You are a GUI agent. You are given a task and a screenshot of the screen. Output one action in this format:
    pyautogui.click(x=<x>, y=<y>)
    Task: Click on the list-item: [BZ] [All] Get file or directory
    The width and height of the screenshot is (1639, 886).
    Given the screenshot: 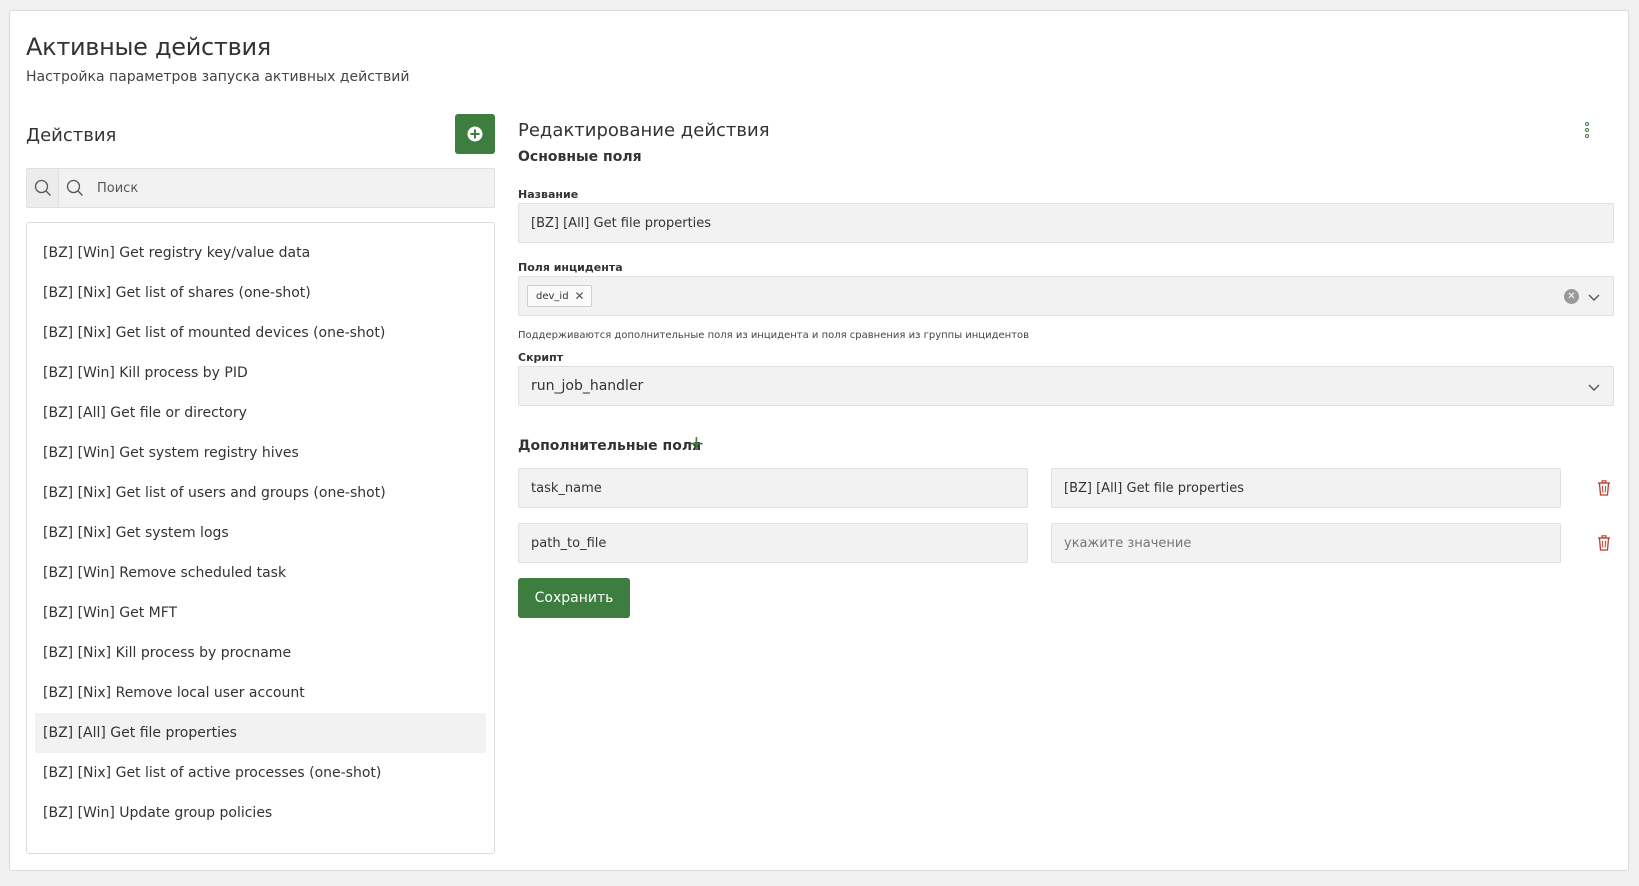 What is the action you would take?
    pyautogui.click(x=260, y=413)
    